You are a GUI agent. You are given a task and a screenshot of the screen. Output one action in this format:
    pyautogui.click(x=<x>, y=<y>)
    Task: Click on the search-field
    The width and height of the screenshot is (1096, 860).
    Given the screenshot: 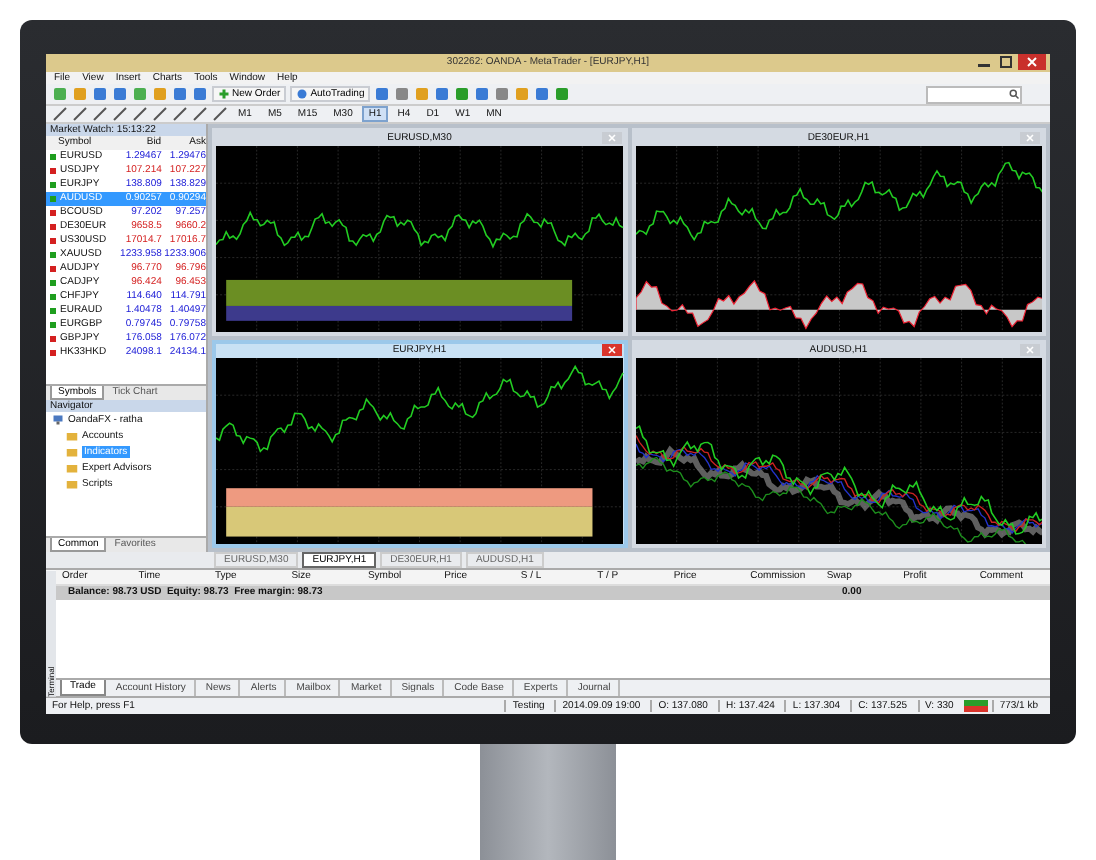 What is the action you would take?
    pyautogui.click(x=974, y=94)
    